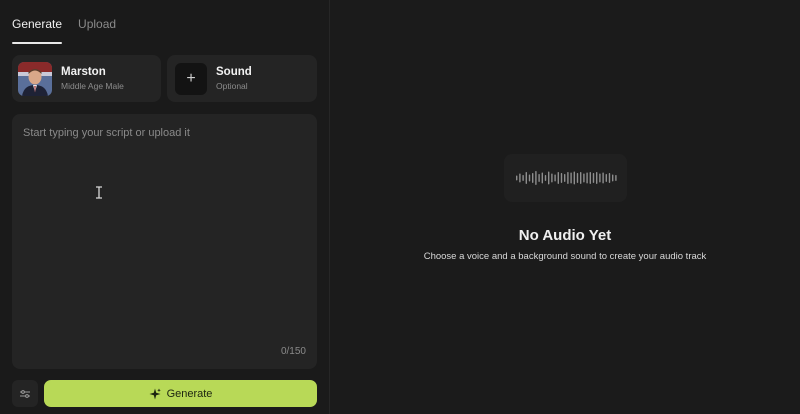 This screenshot has width=800, height=414. I want to click on voice-description: Middle Age Male, so click(92, 86).